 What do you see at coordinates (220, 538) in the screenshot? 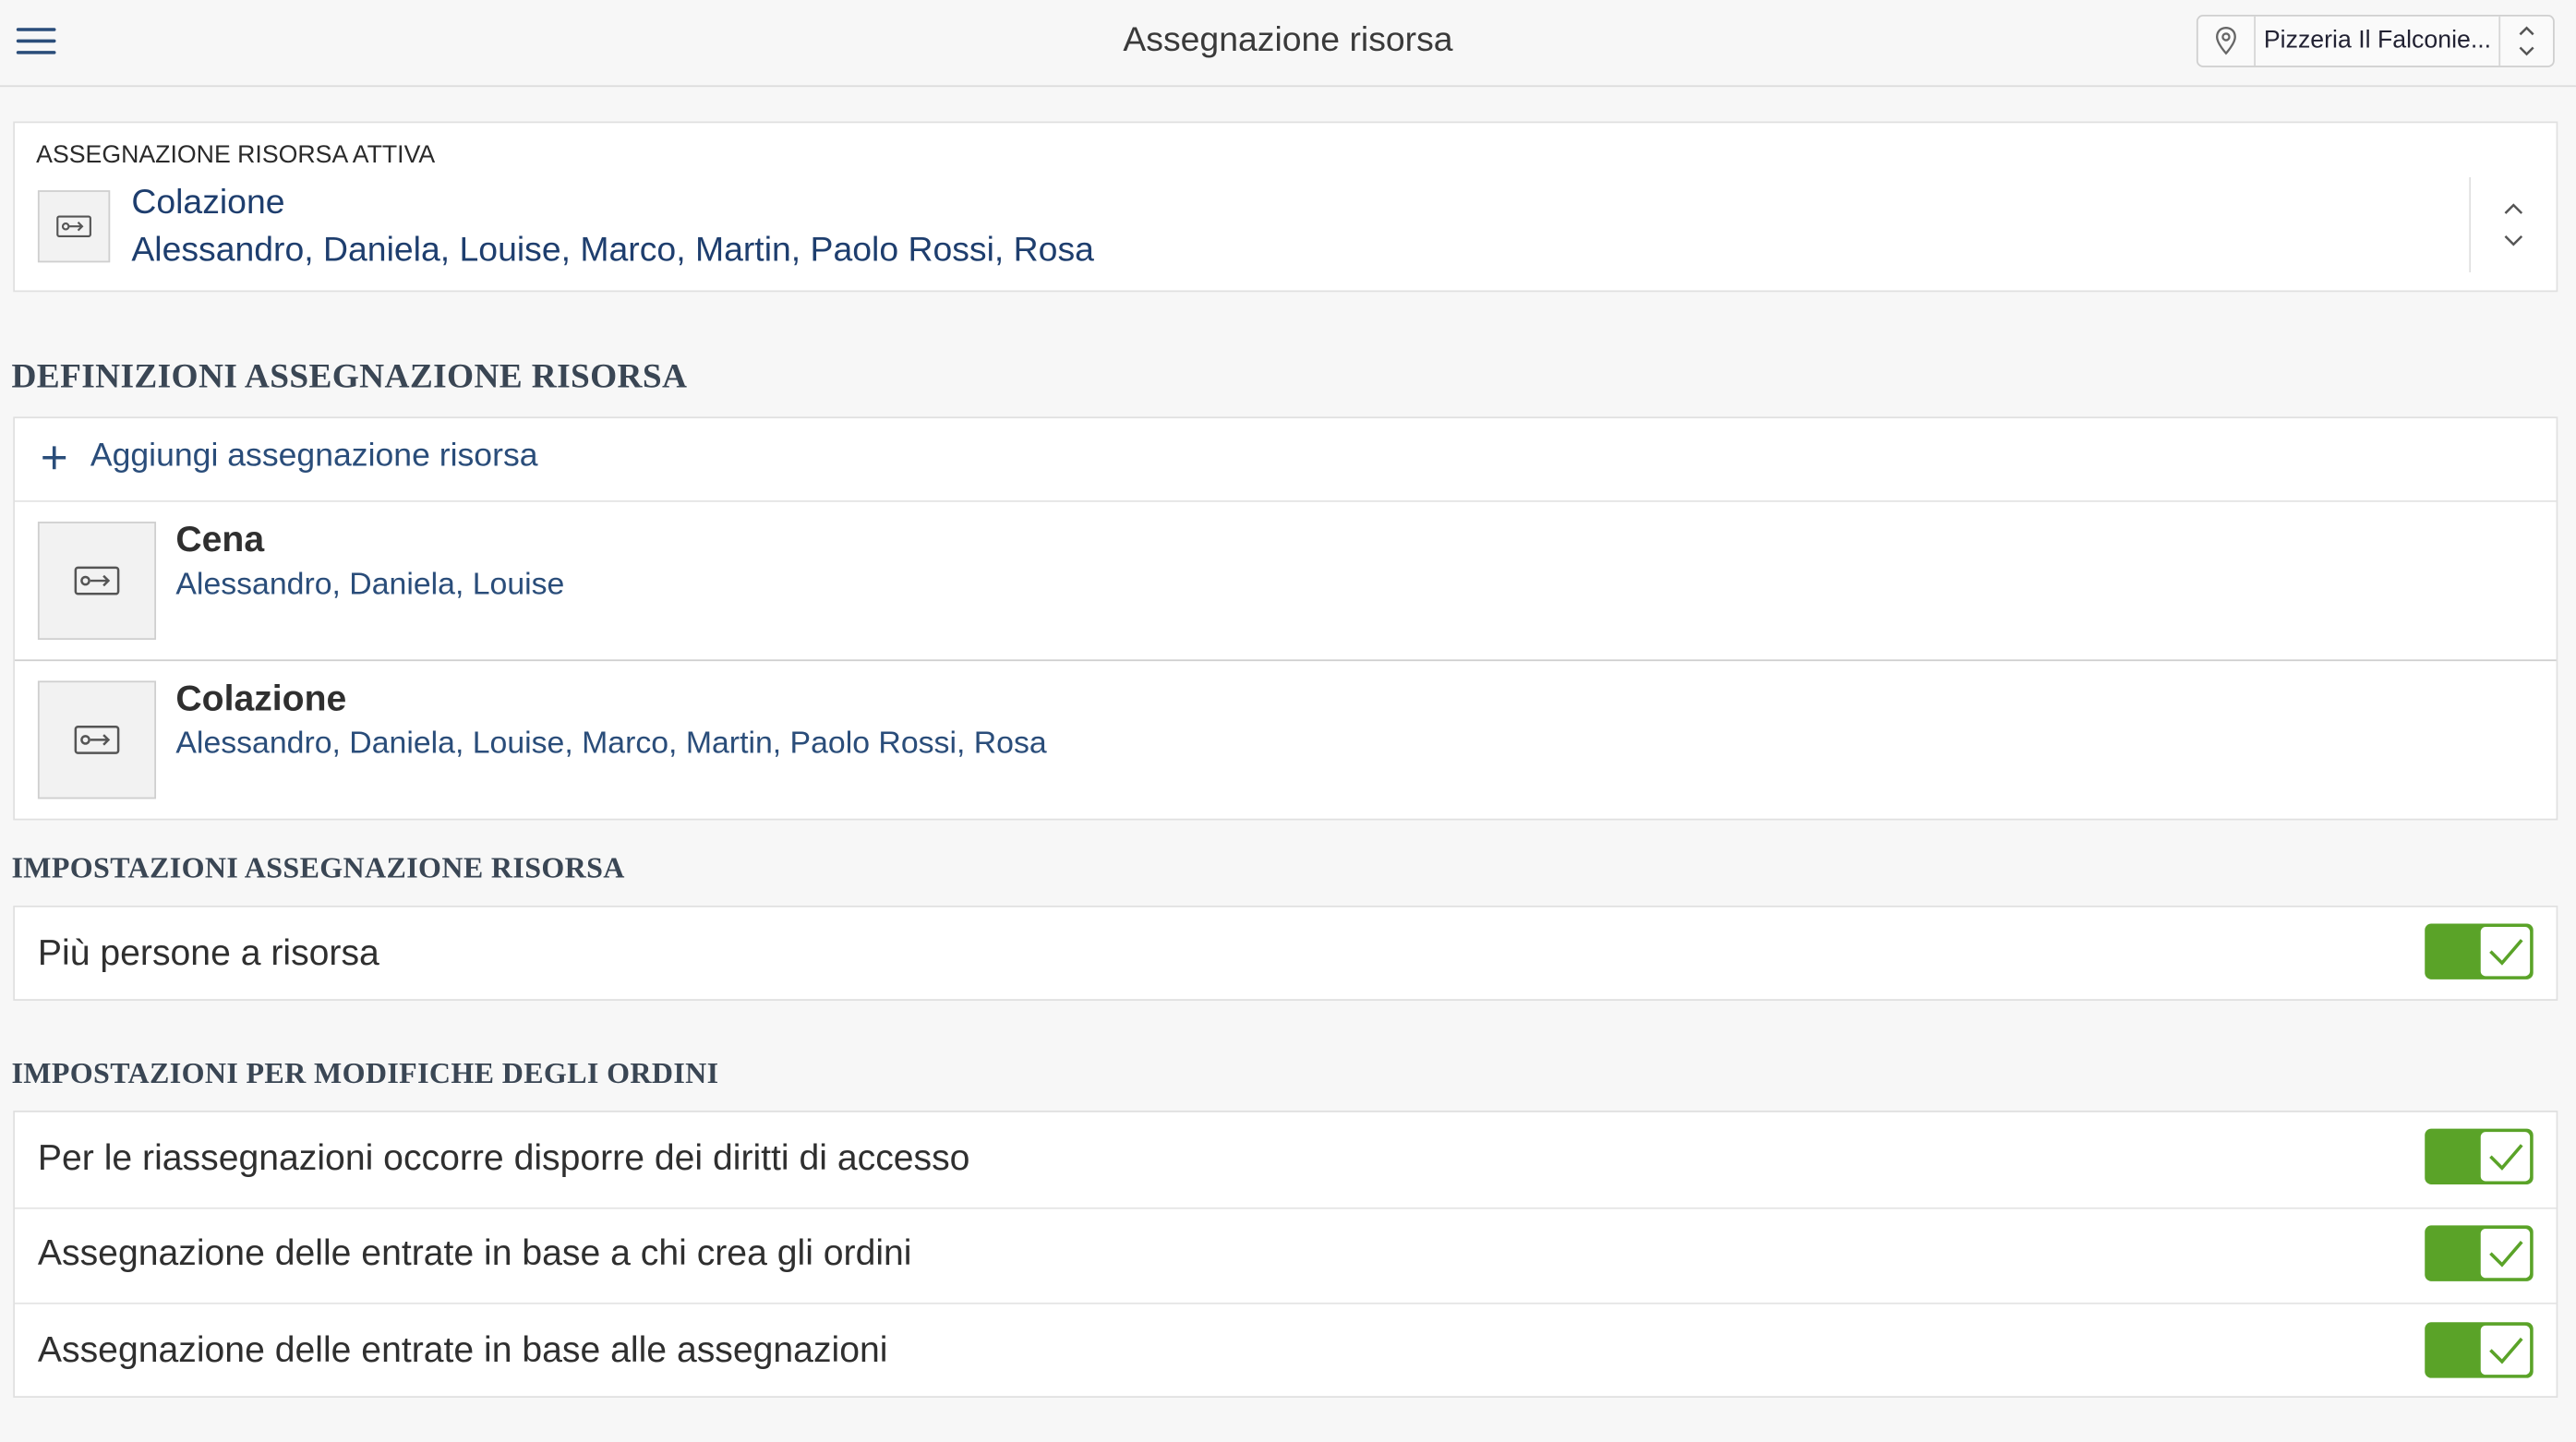
I see `assignment-name: Cena` at bounding box center [220, 538].